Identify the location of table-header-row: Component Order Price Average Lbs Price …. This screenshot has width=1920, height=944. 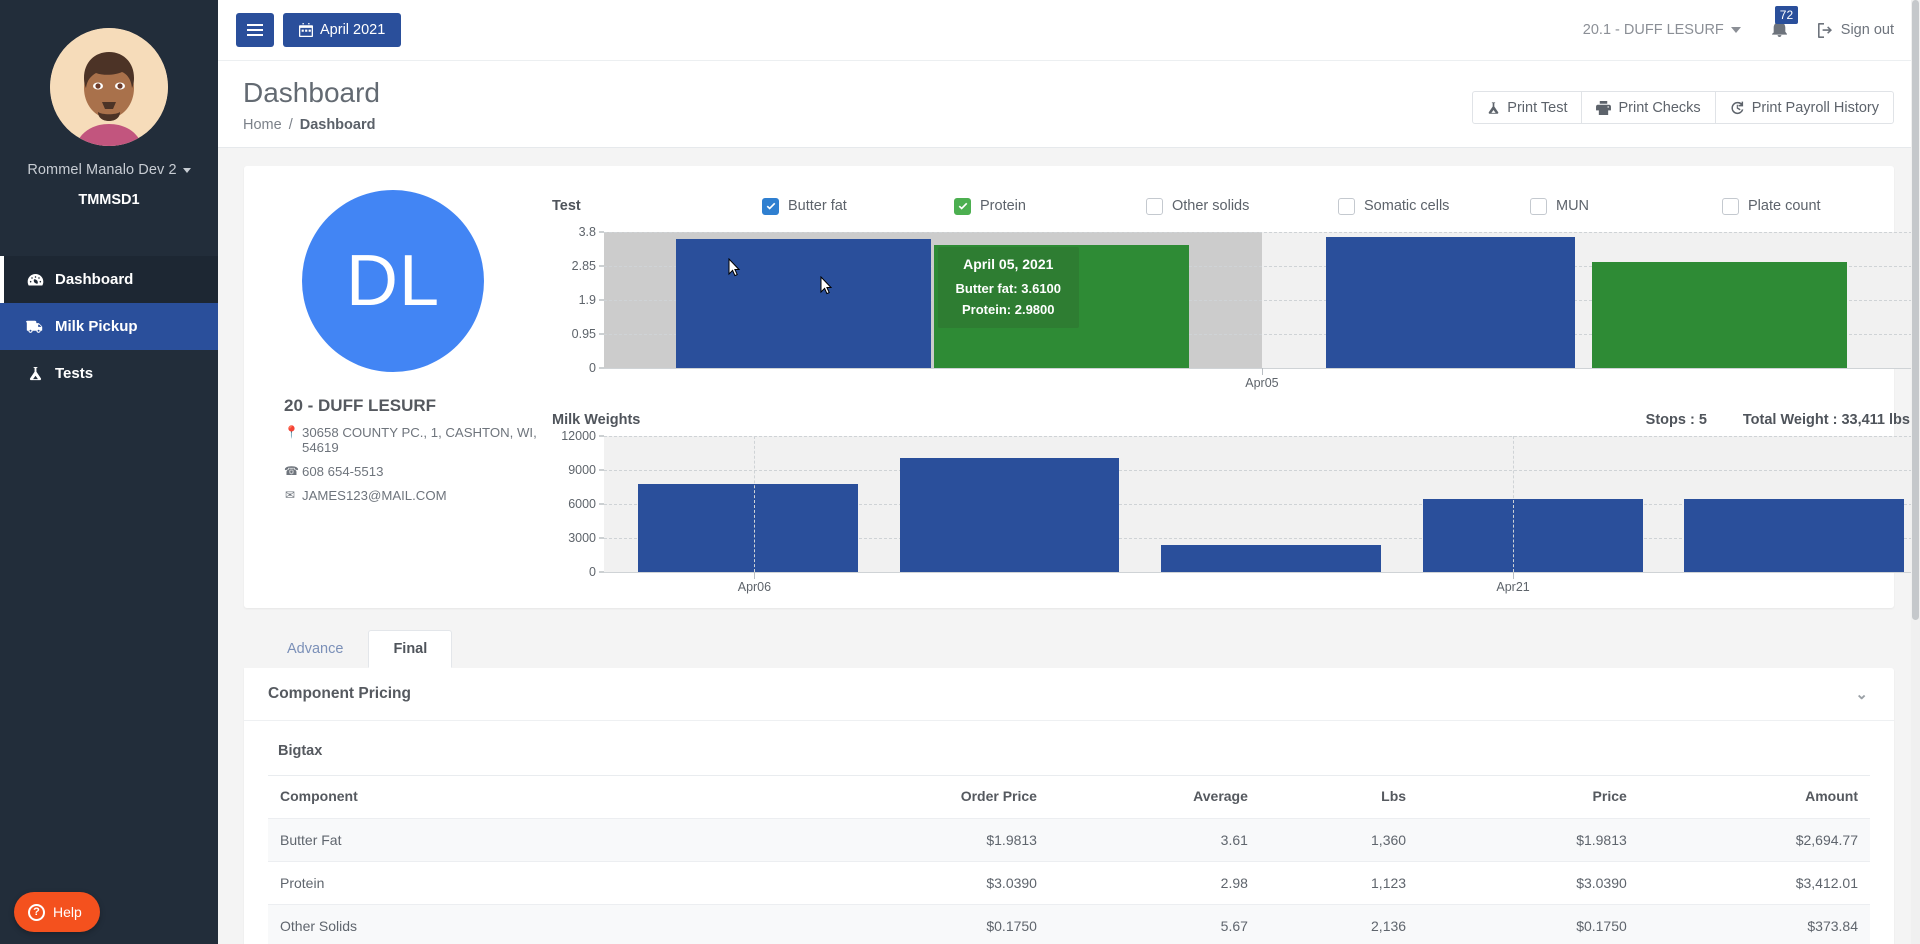
(1069, 797).